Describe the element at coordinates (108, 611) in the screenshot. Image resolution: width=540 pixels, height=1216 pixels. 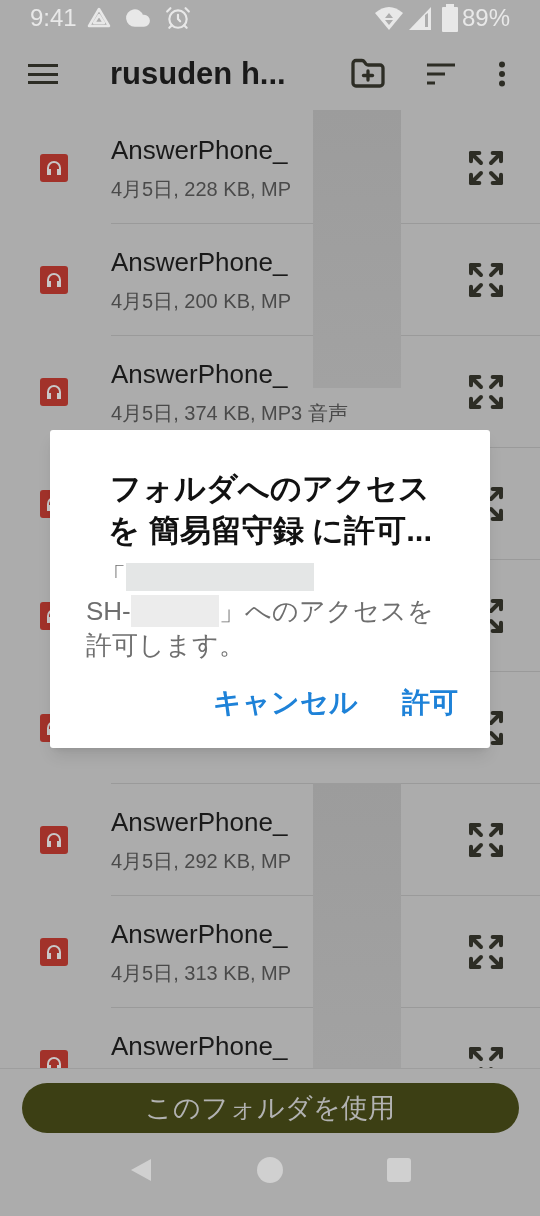
I see `device-prefix: SH-` at that location.